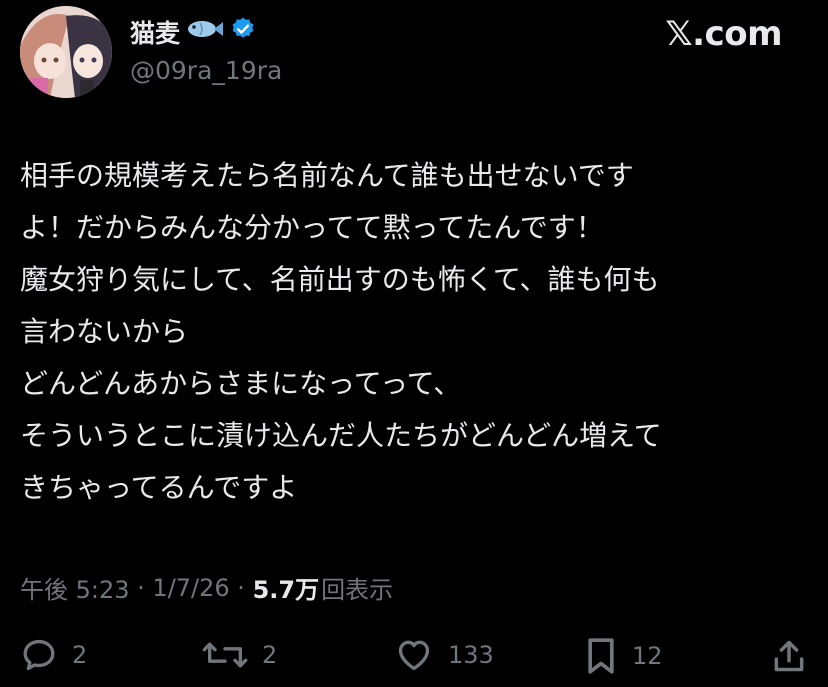  What do you see at coordinates (601, 656) in the screenshot?
I see `bookmark-icon` at bounding box center [601, 656].